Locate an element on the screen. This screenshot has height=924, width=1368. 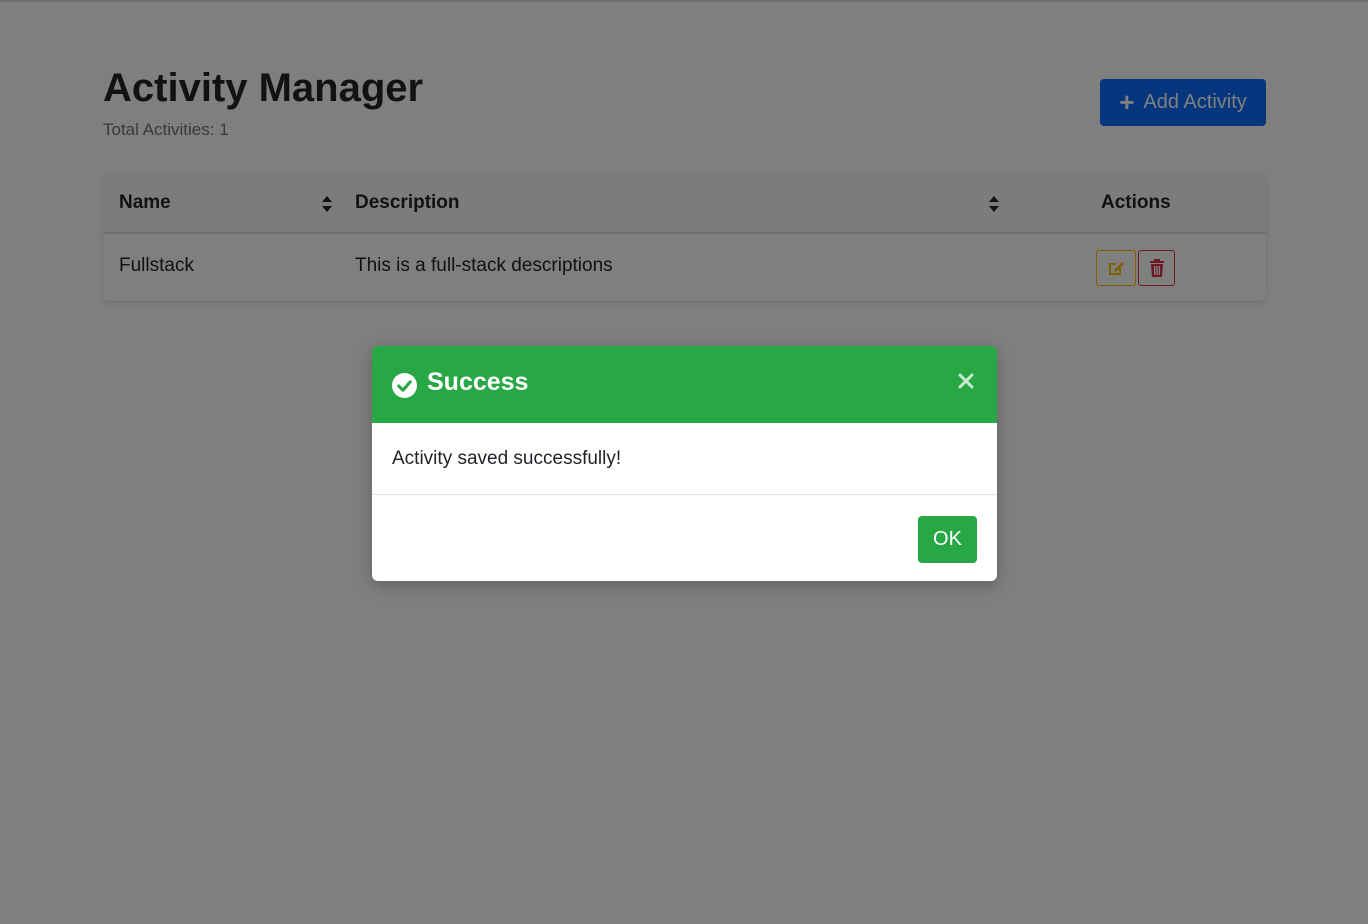
success-modal: Success Activity saved successfully! OK is located at coordinates (684, 463).